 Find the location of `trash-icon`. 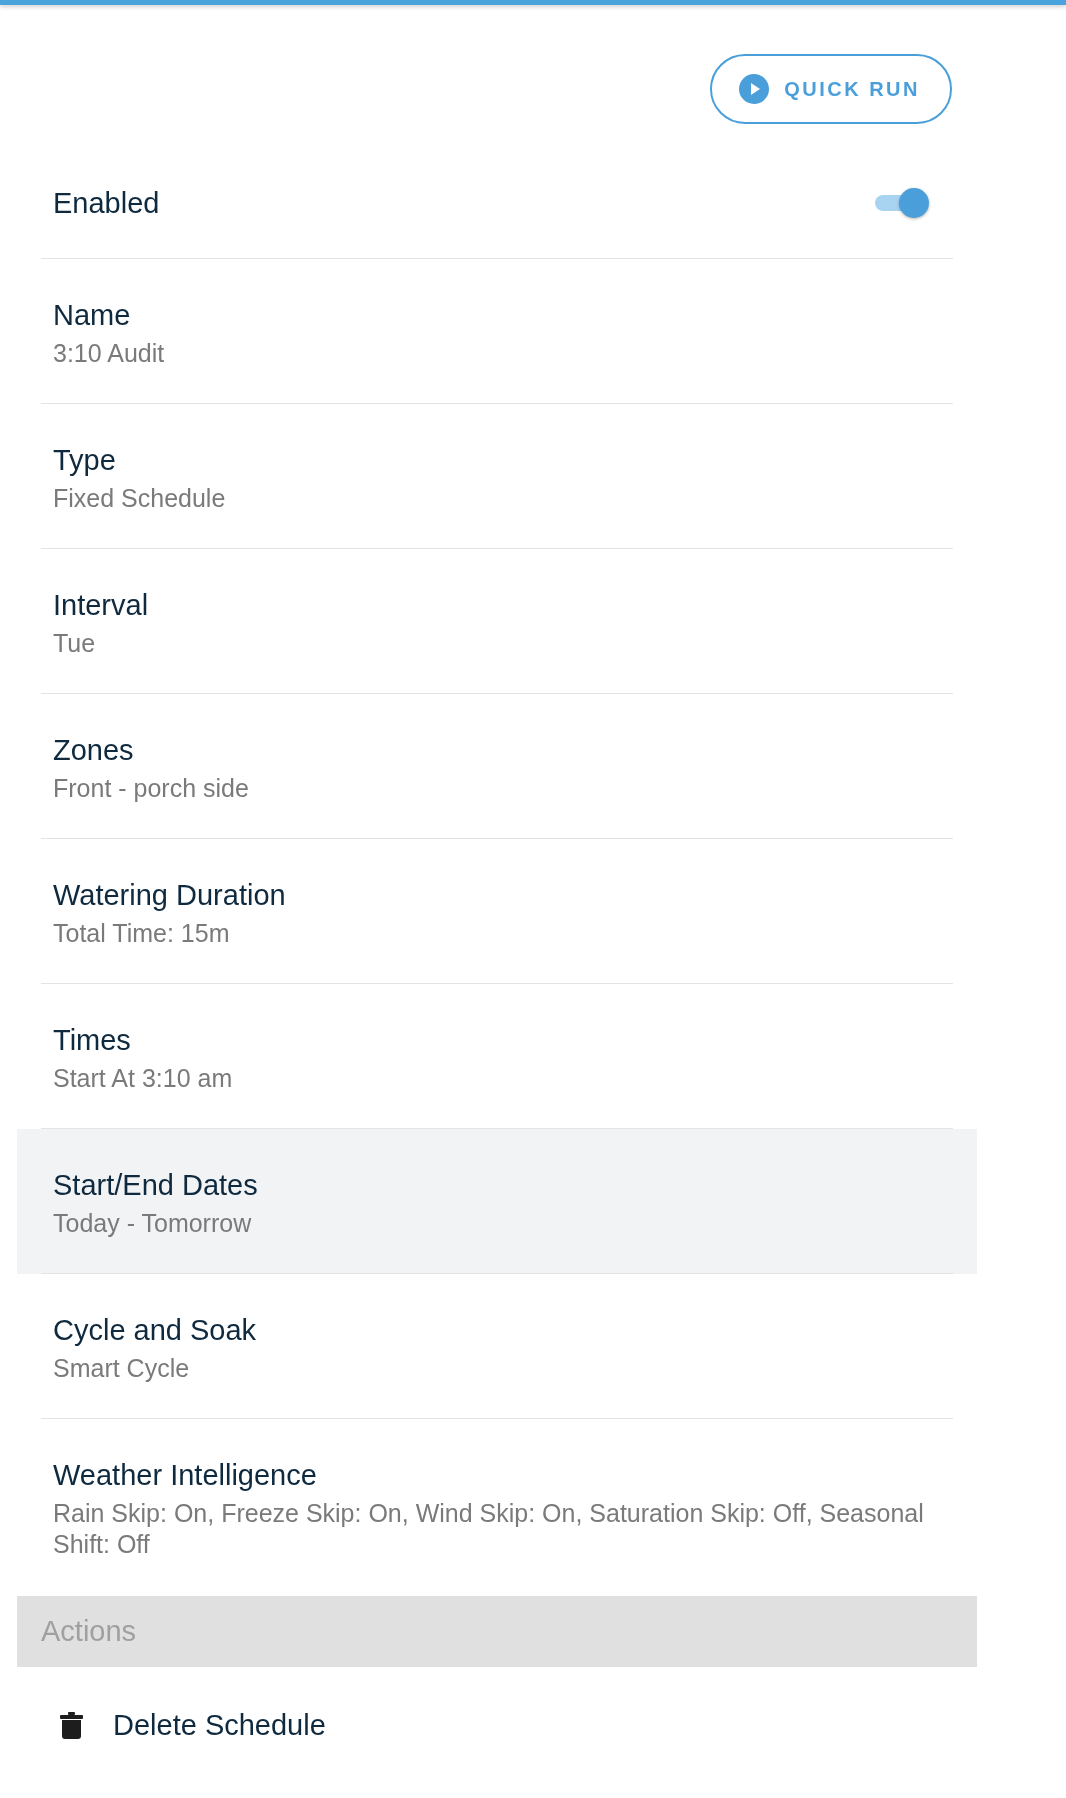

trash-icon is located at coordinates (71, 1725).